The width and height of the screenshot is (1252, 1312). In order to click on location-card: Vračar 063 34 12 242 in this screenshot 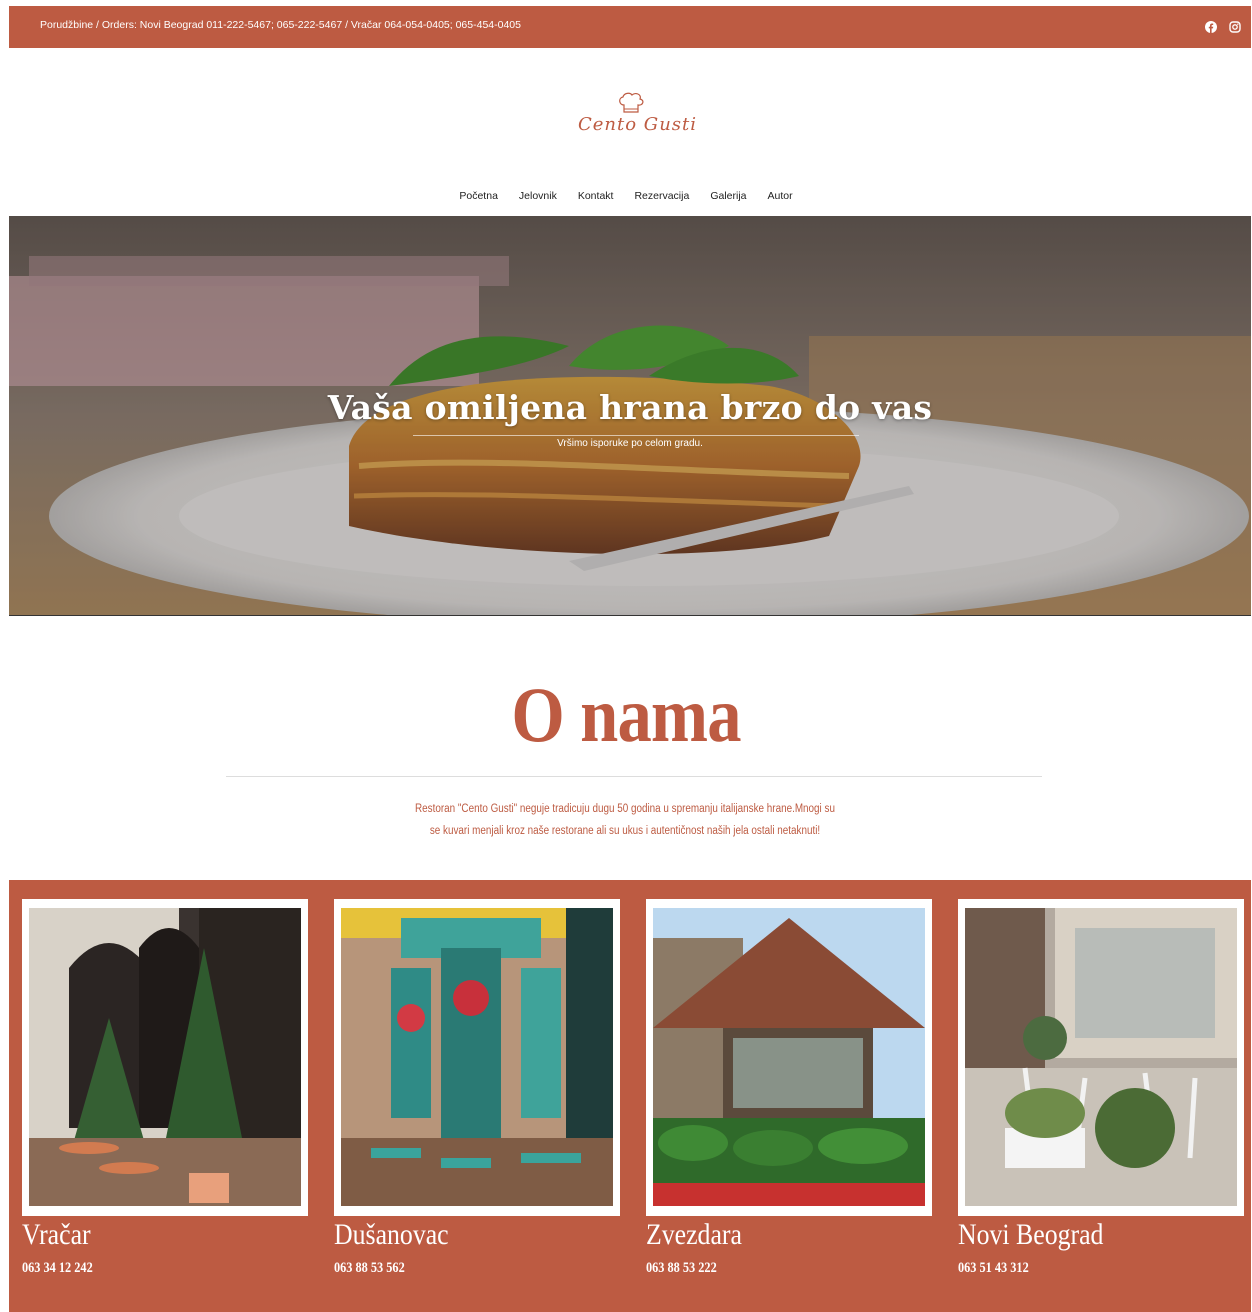, I will do `click(165, 1088)`.